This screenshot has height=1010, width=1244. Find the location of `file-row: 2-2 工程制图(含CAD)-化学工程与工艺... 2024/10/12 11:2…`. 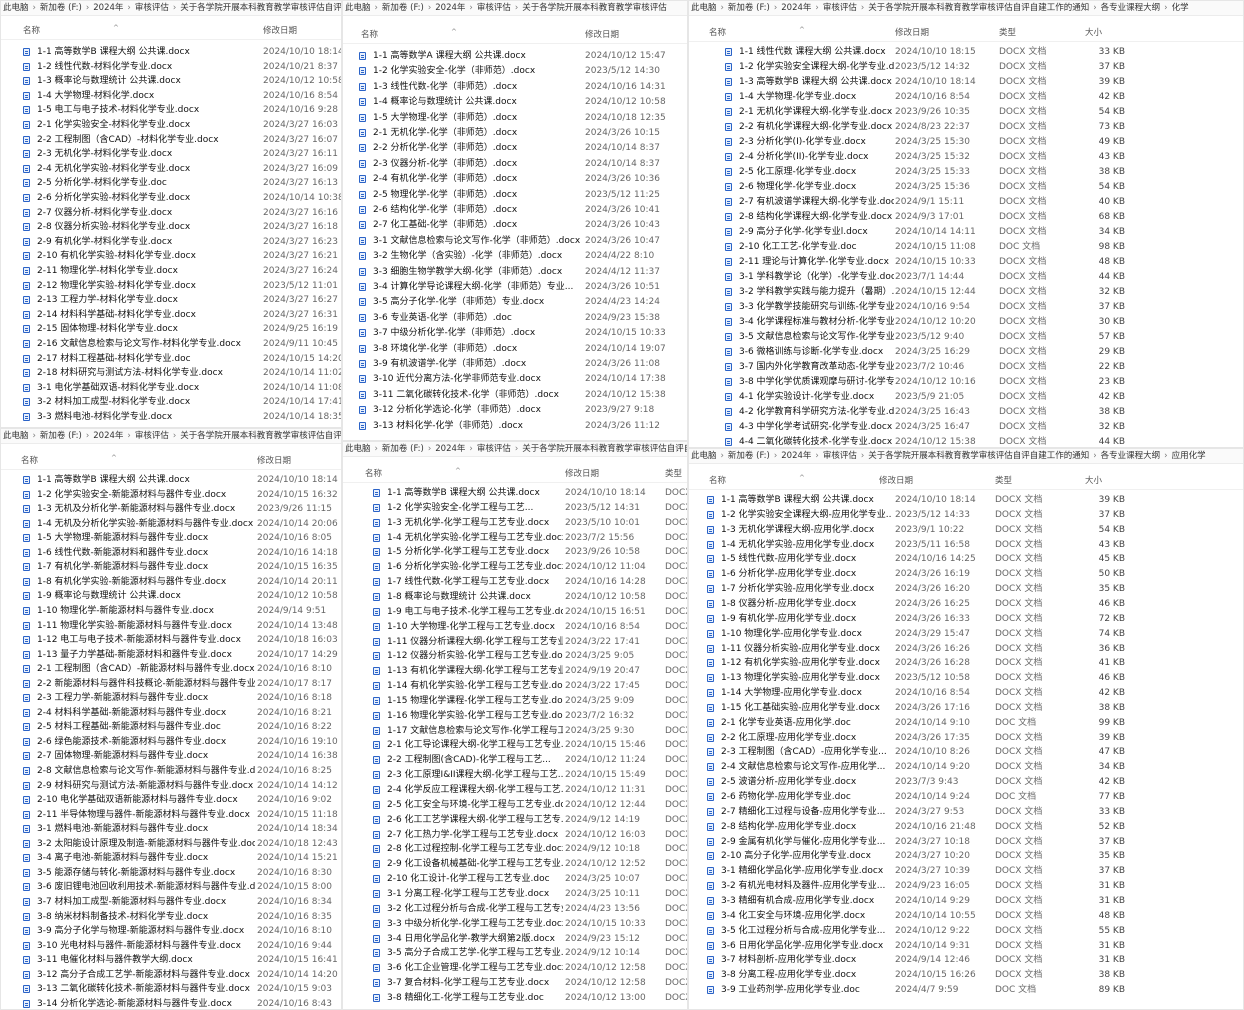

file-row: 2-2 工程制图(含CAD)-化学工程与工艺... 2024/10/12 11:2… is located at coordinates (515, 760).